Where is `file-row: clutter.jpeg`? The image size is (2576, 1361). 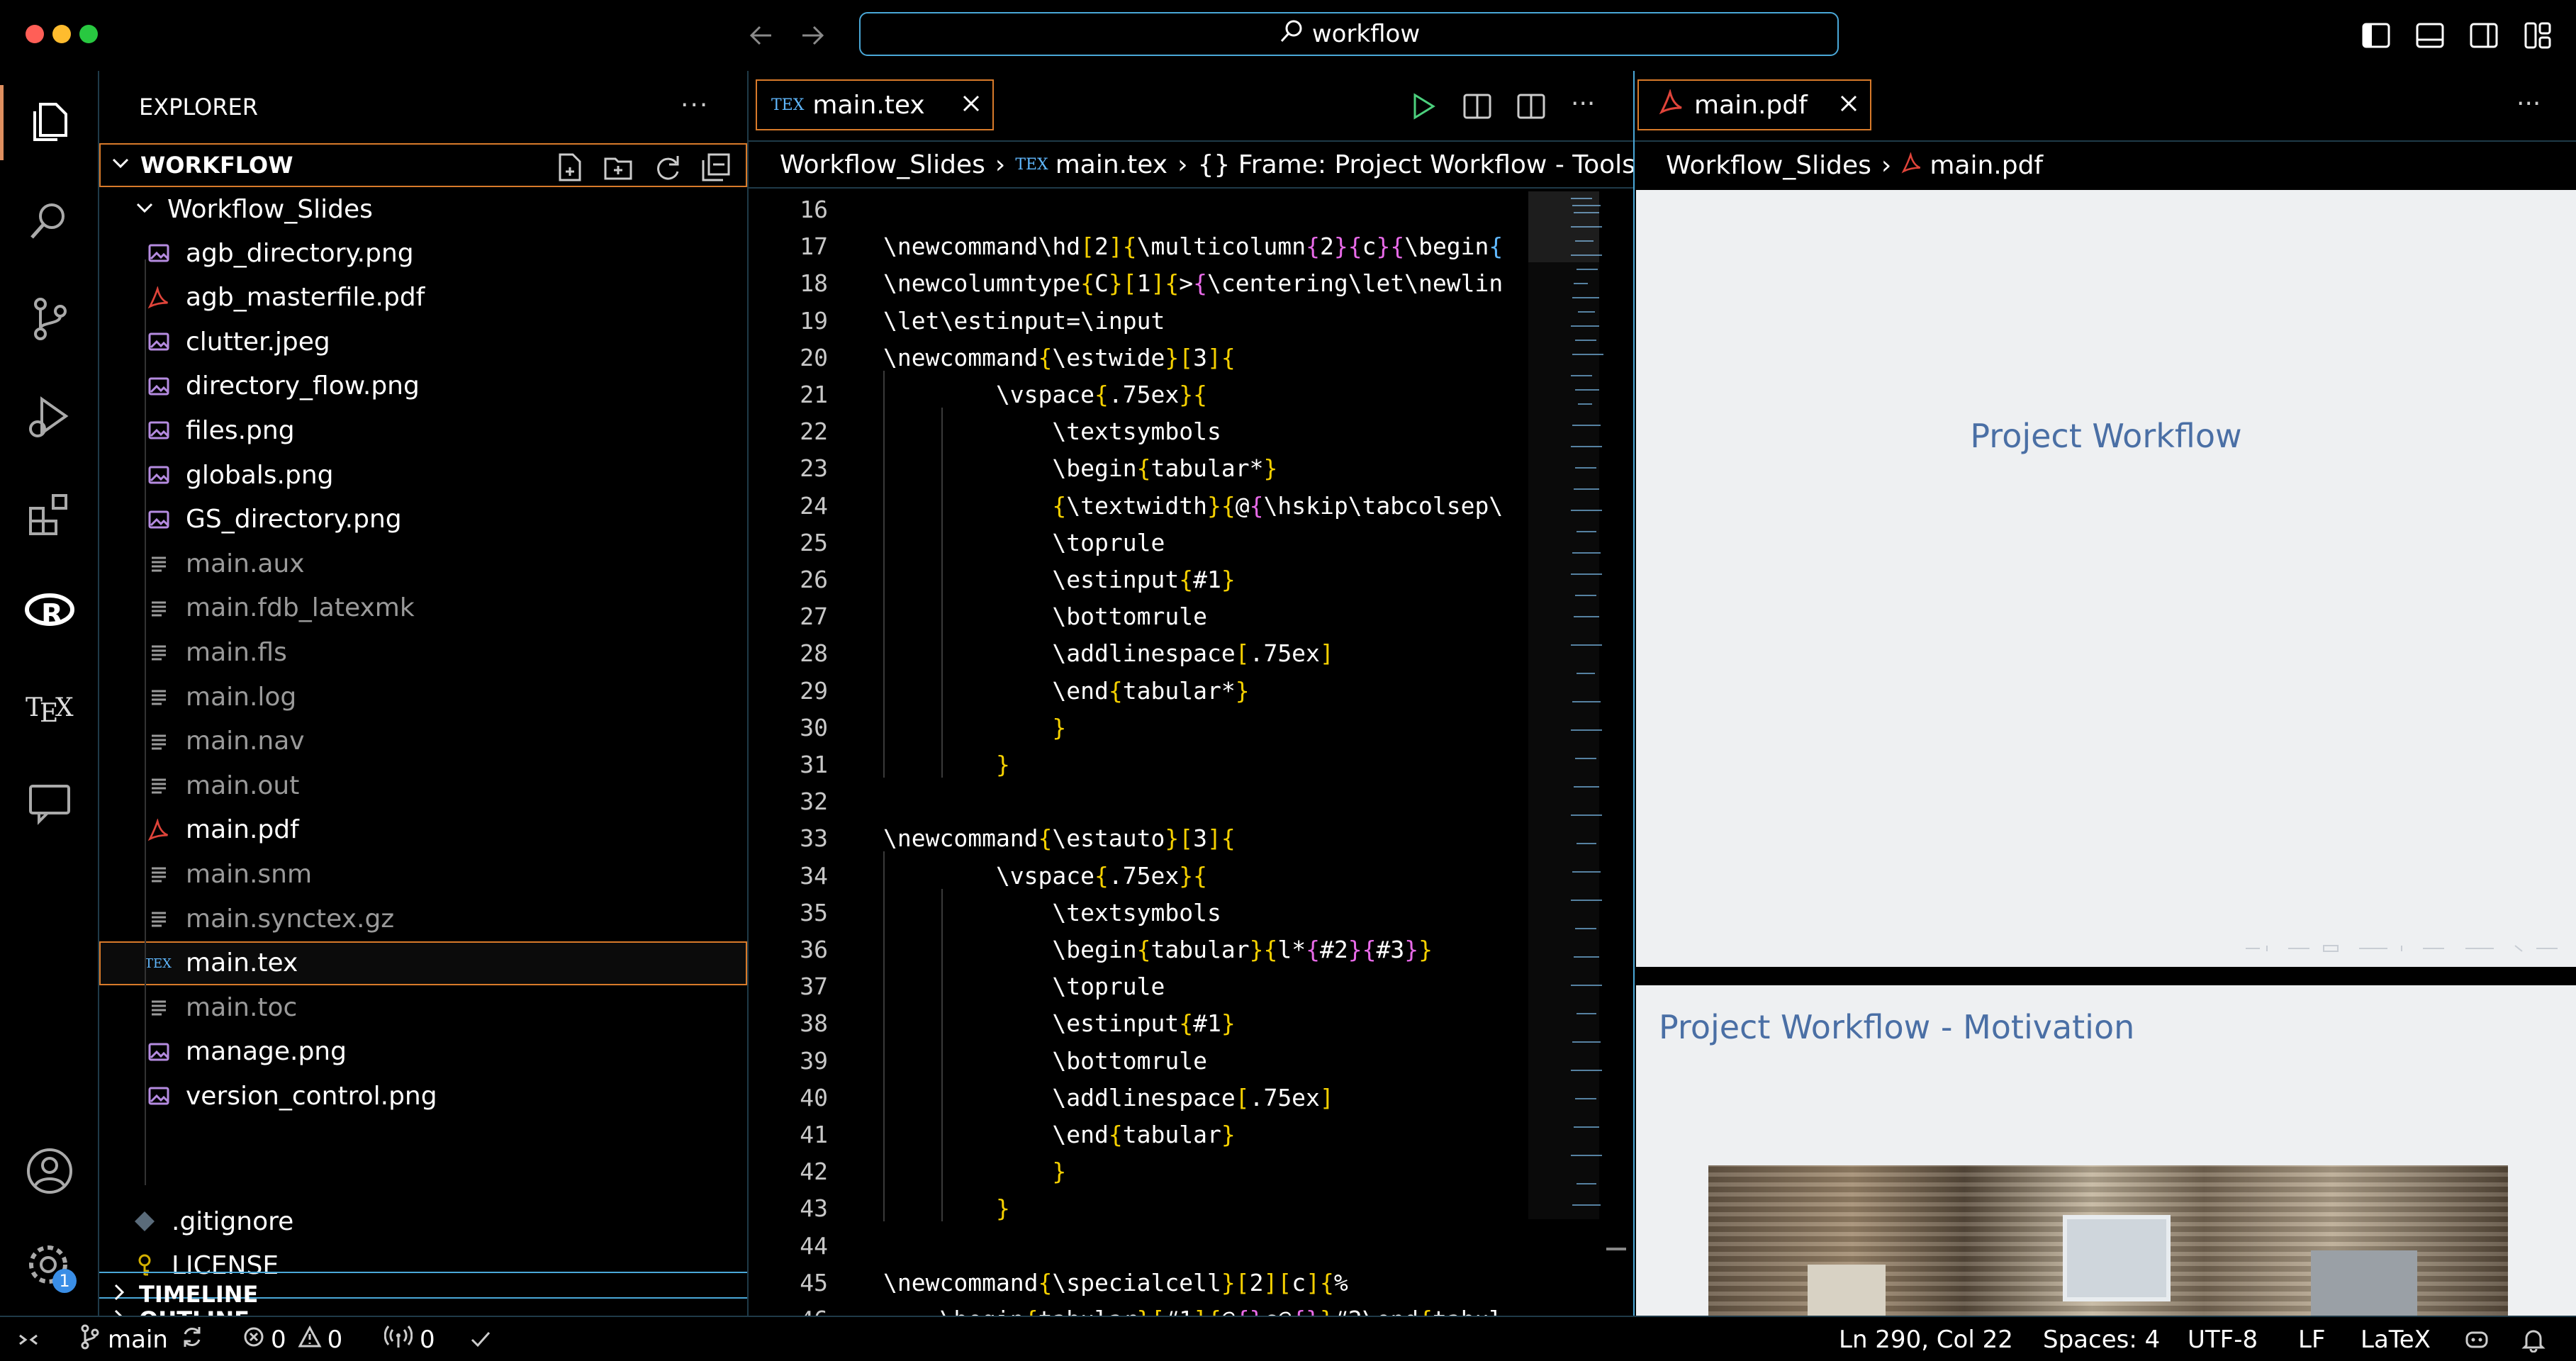 file-row: clutter.jpeg is located at coordinates (423, 342).